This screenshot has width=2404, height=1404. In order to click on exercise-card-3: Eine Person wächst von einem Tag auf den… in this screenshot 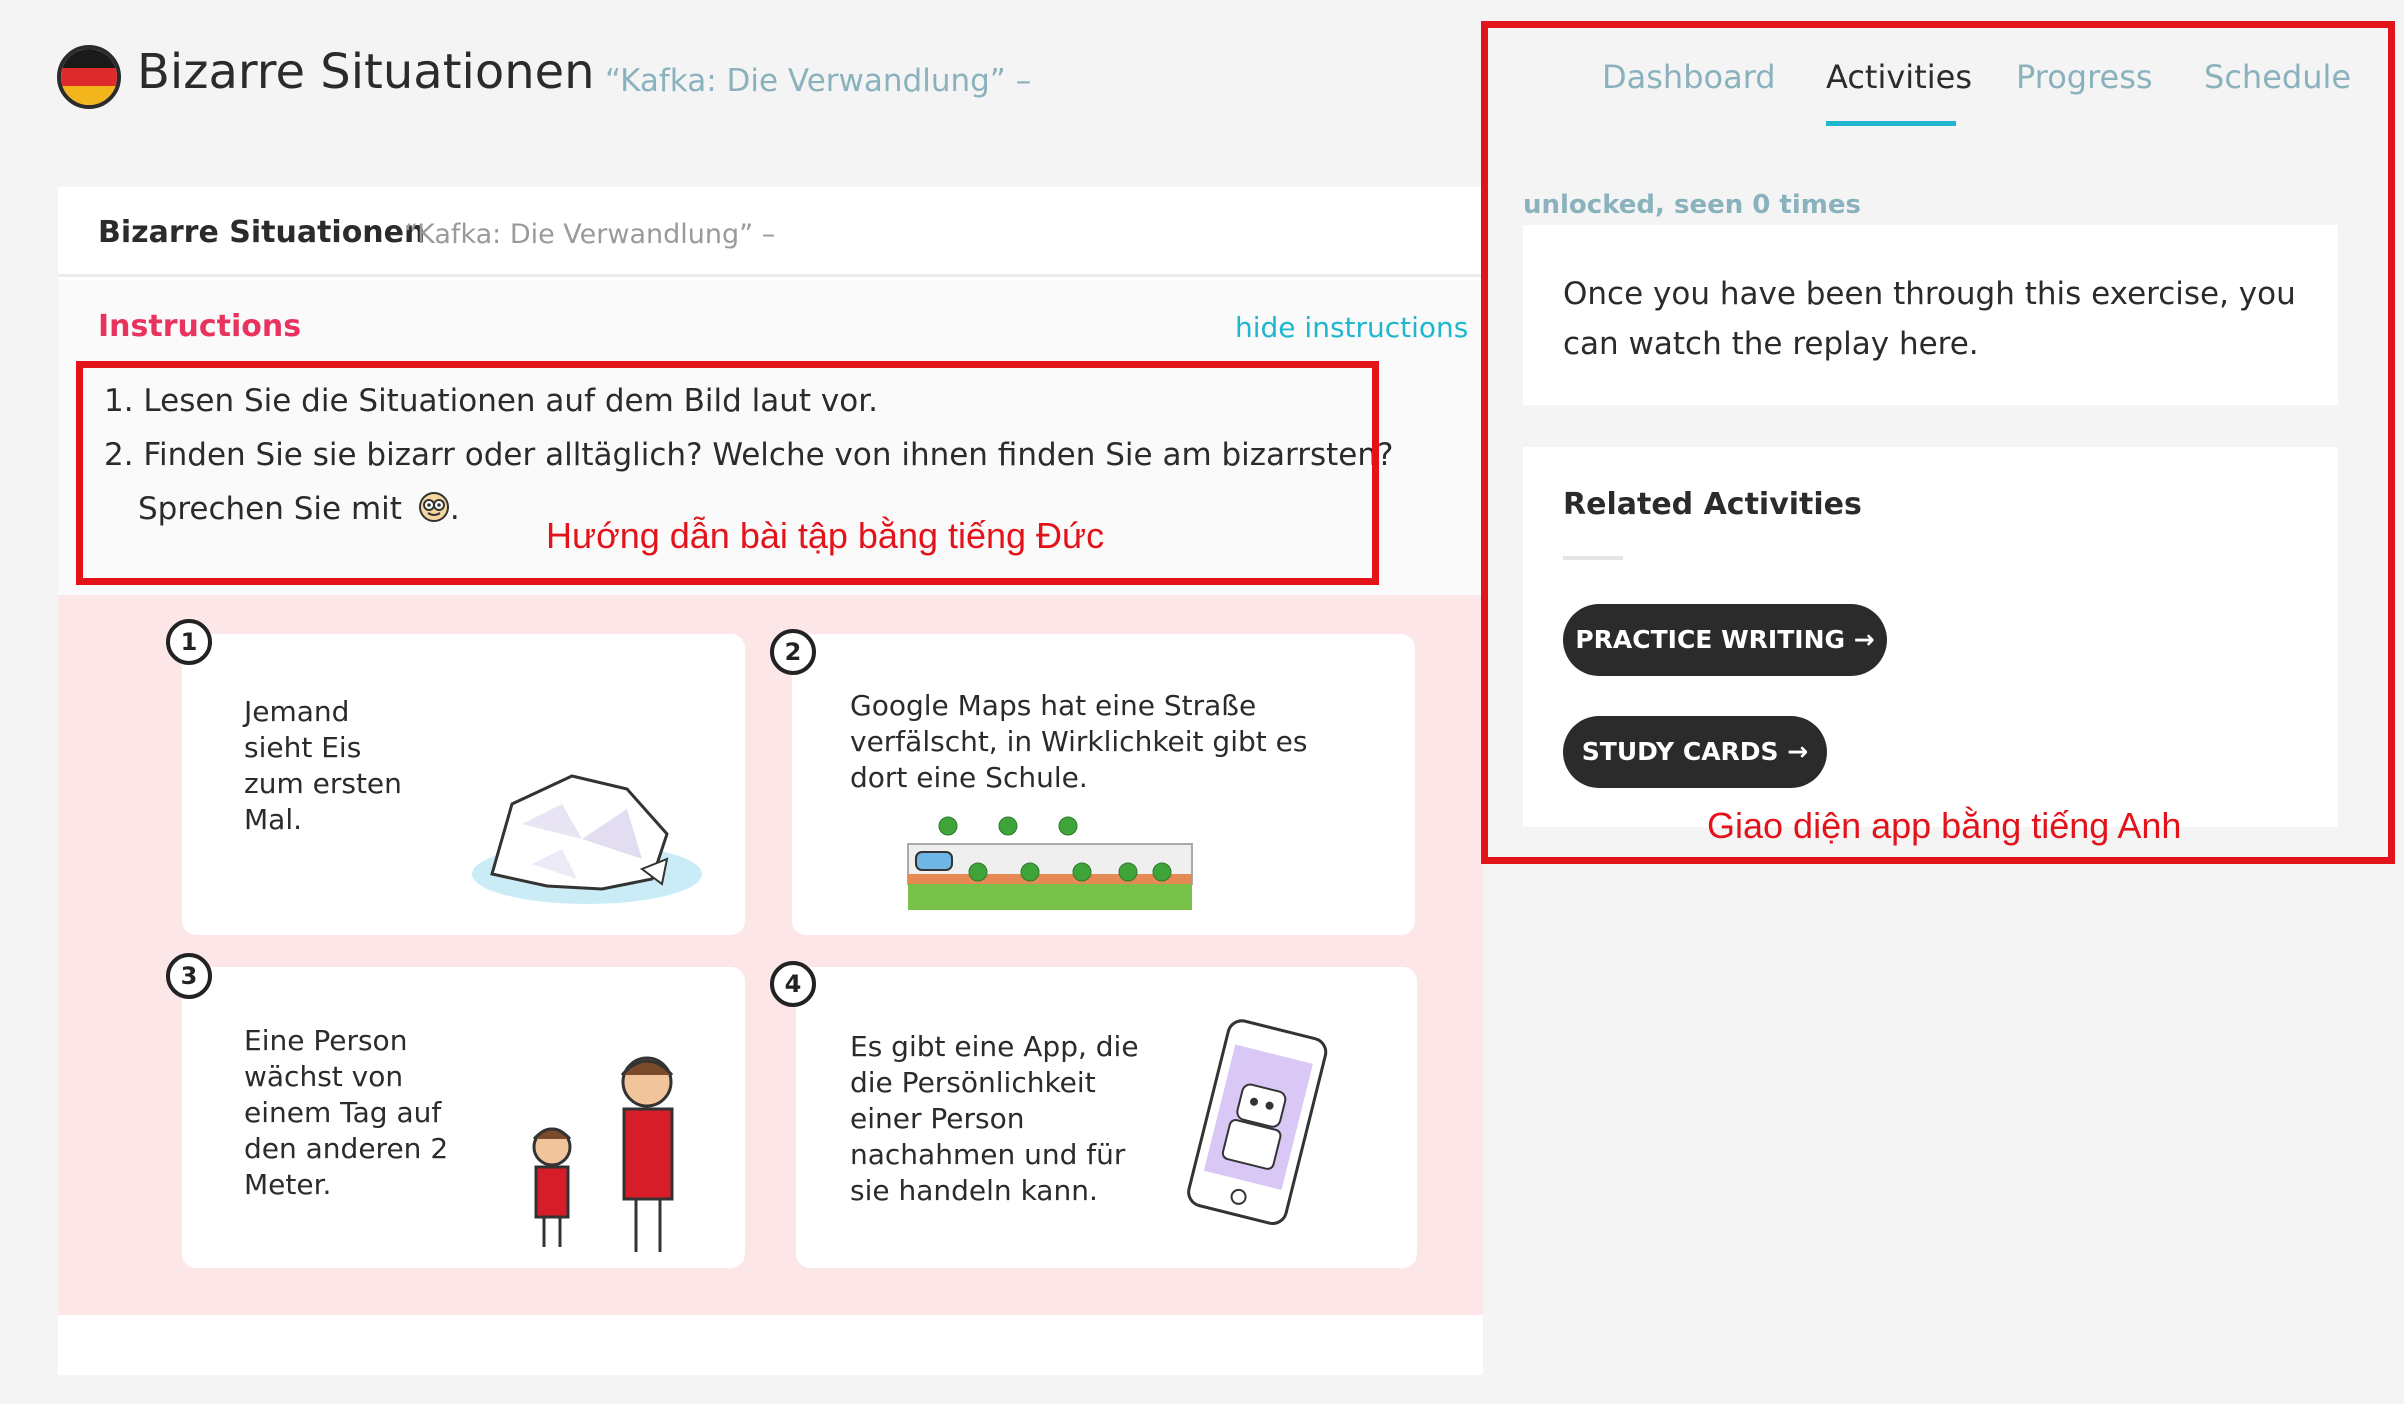, I will do `click(463, 1117)`.